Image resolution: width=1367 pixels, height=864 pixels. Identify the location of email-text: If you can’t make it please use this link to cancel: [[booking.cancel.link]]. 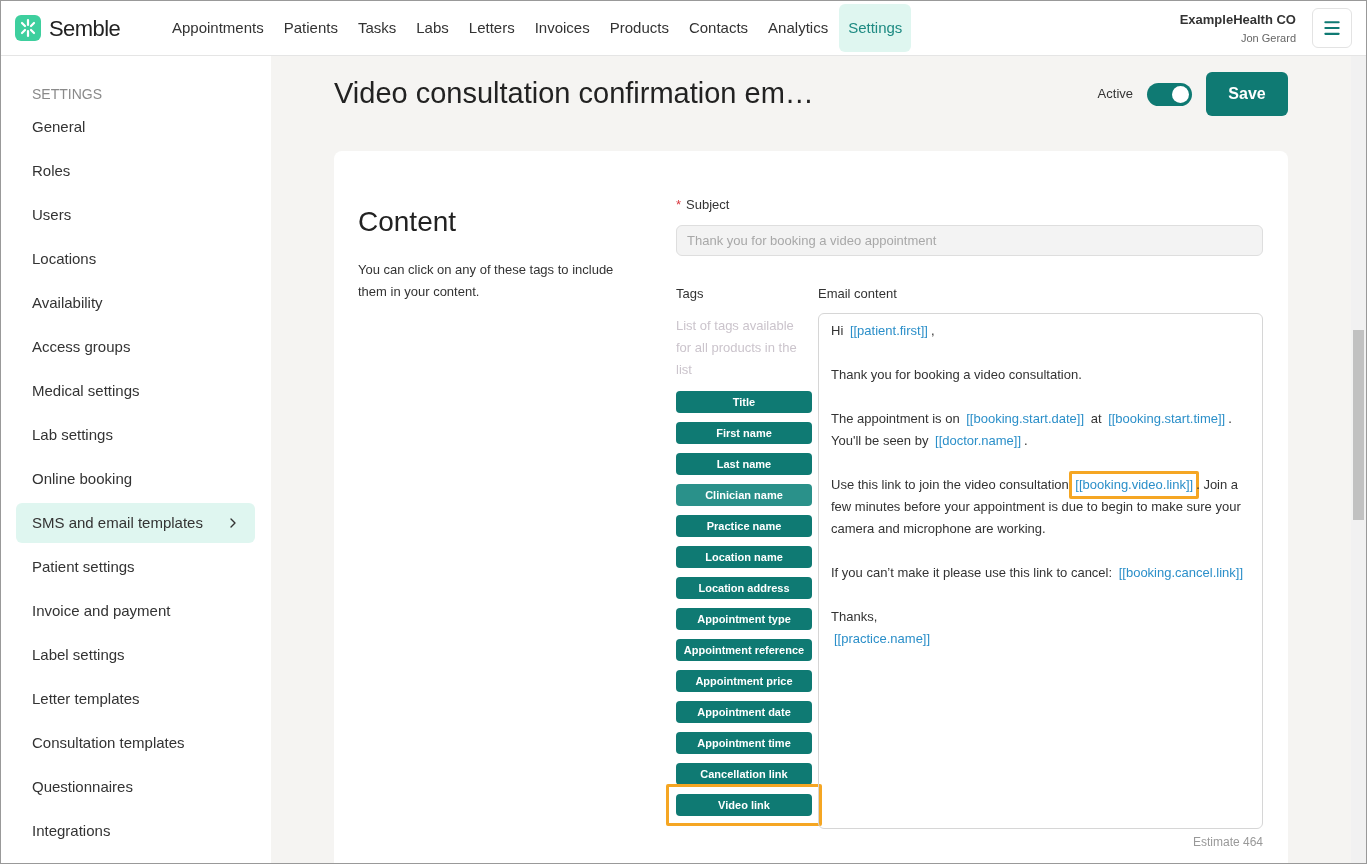
(1037, 573).